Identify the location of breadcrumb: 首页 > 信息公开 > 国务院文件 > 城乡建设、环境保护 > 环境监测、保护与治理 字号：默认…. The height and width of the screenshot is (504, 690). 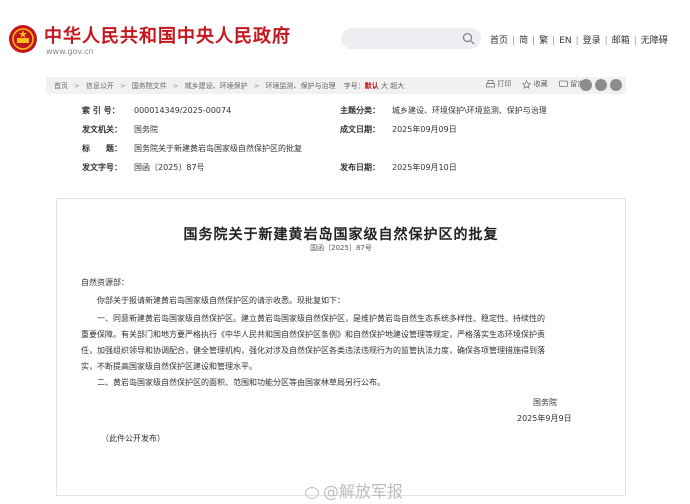
(229, 86).